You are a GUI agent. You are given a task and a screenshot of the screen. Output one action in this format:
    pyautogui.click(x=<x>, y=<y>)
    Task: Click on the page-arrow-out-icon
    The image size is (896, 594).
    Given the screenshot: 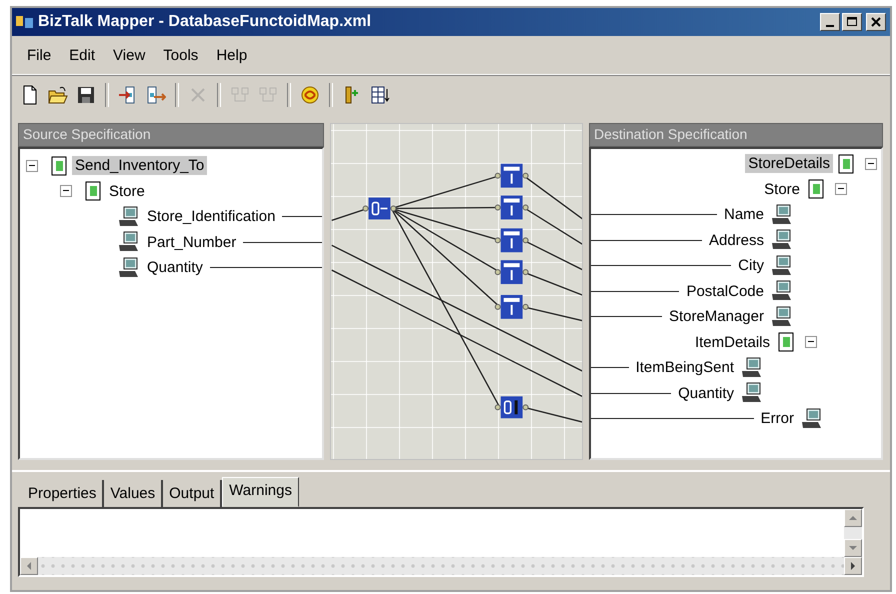 What is the action you would take?
    pyautogui.click(x=156, y=95)
    